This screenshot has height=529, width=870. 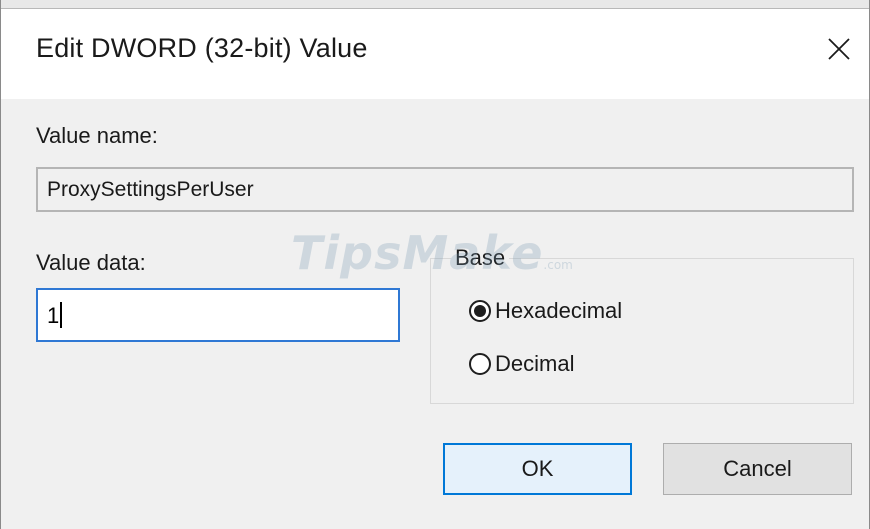 I want to click on radio-decimal-label: Decimal, so click(x=535, y=363).